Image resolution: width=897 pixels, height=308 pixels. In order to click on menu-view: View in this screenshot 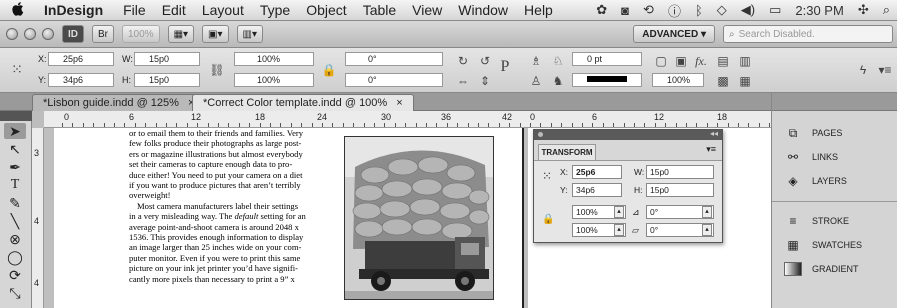, I will do `click(427, 10)`.